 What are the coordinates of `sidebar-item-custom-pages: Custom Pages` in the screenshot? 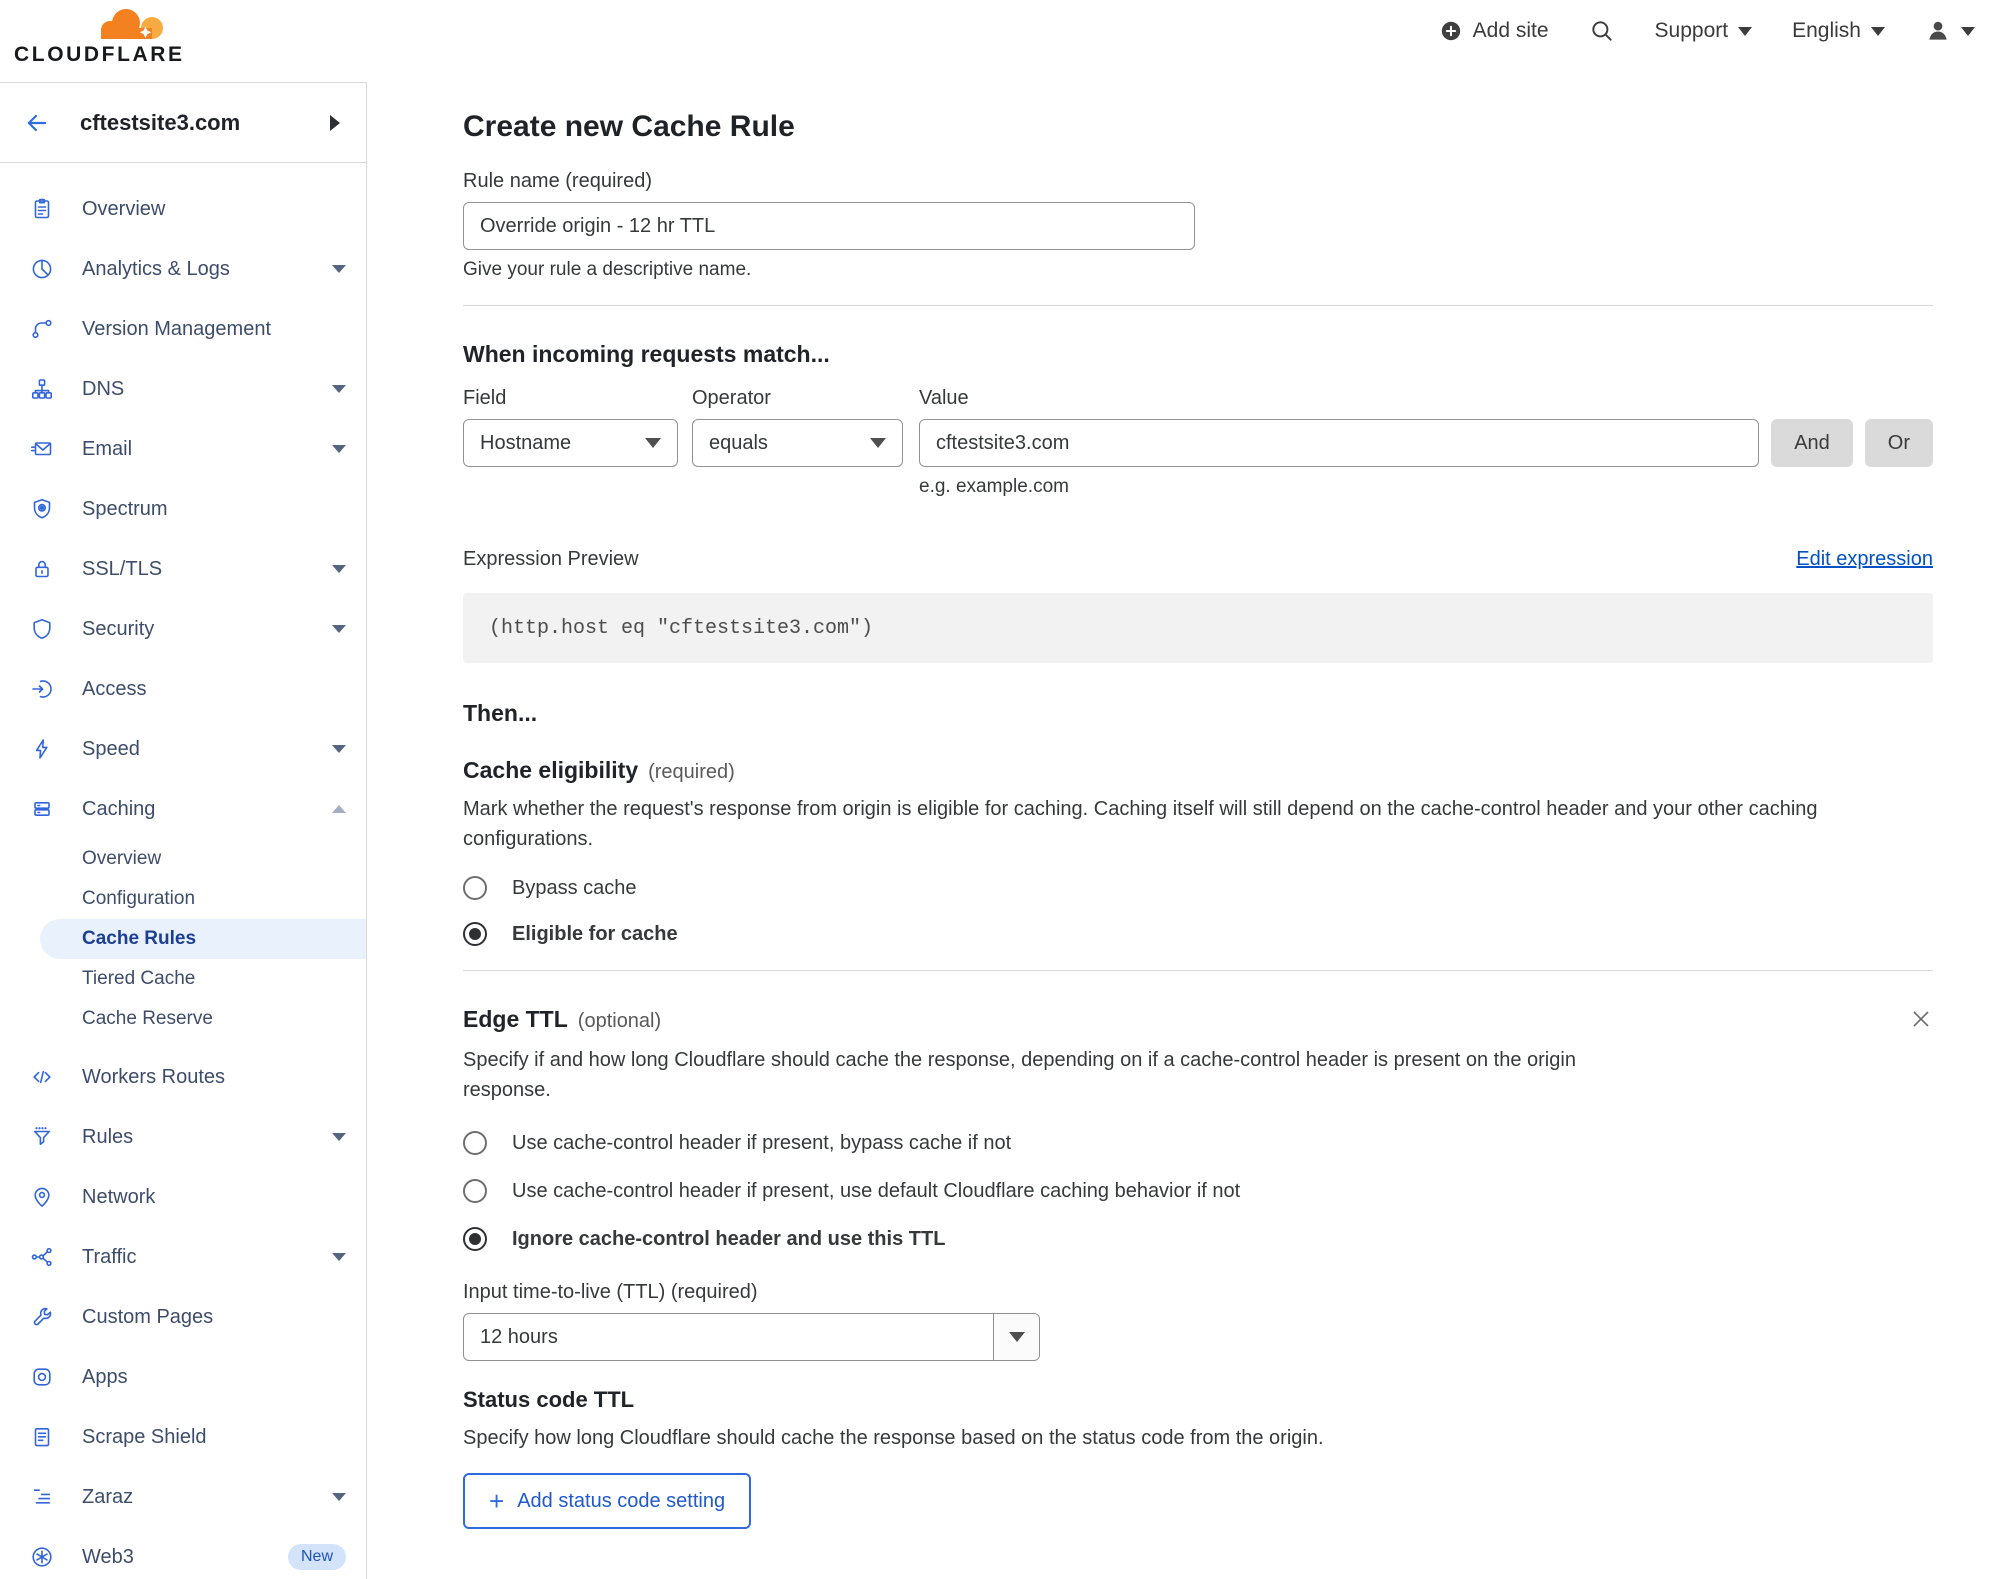 It's located at (183, 1317).